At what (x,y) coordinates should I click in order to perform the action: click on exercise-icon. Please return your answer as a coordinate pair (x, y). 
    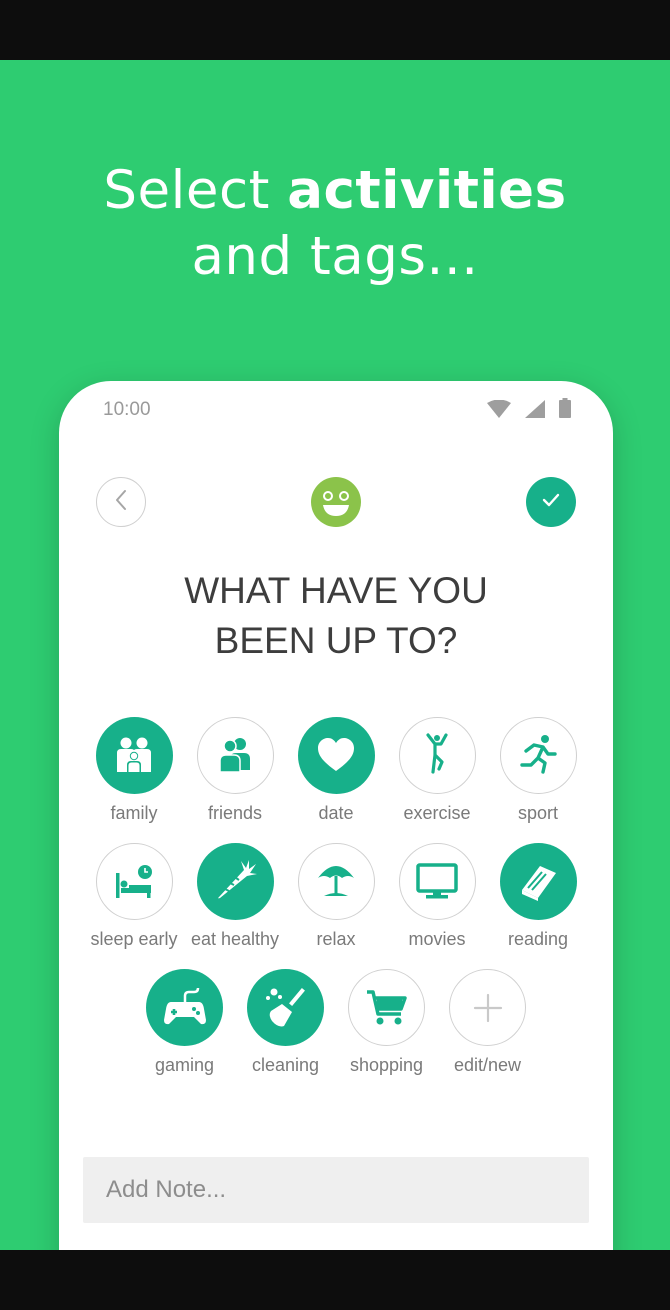
    Looking at the image, I should click on (437, 756).